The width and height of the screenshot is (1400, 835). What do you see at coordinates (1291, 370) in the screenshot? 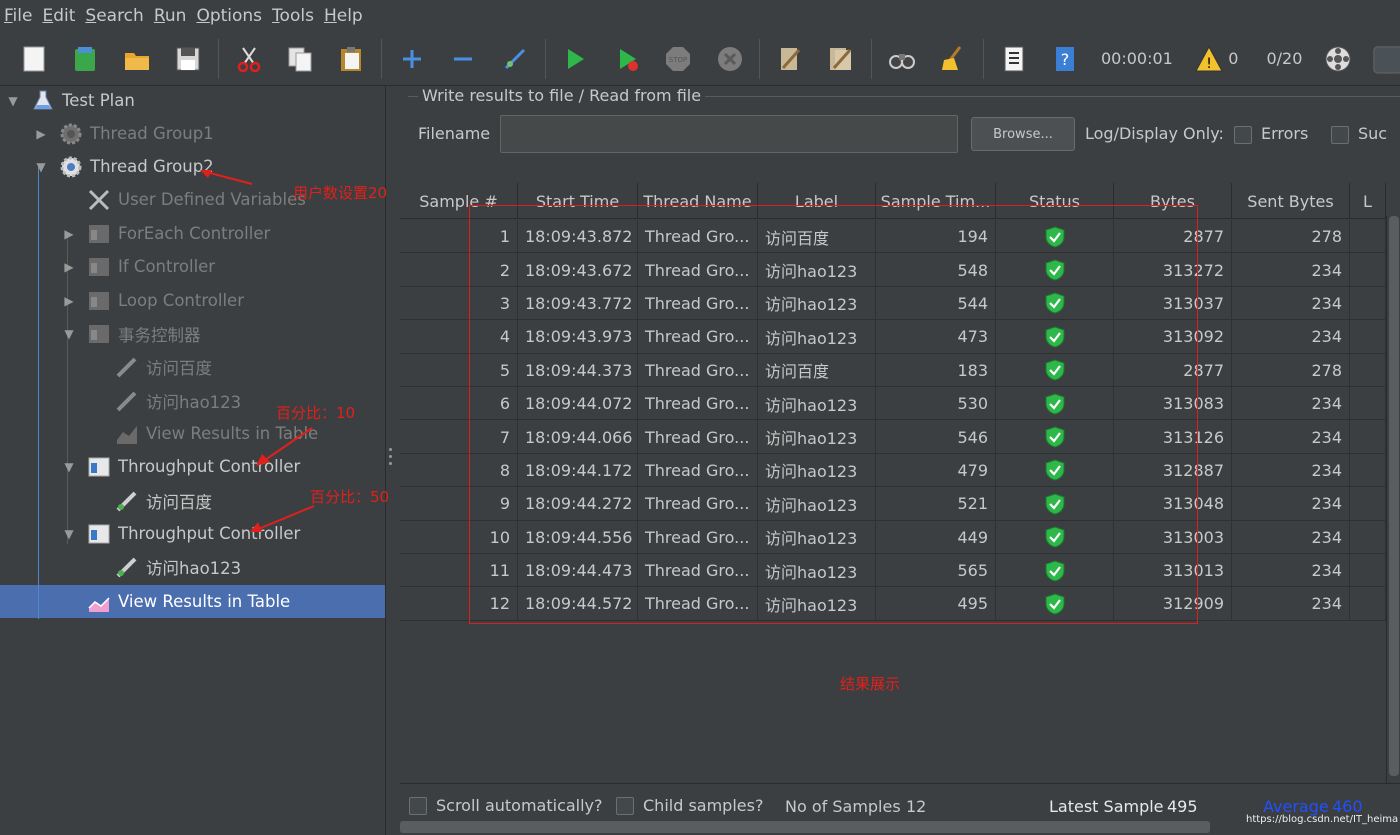
I see `table-cell: 278` at bounding box center [1291, 370].